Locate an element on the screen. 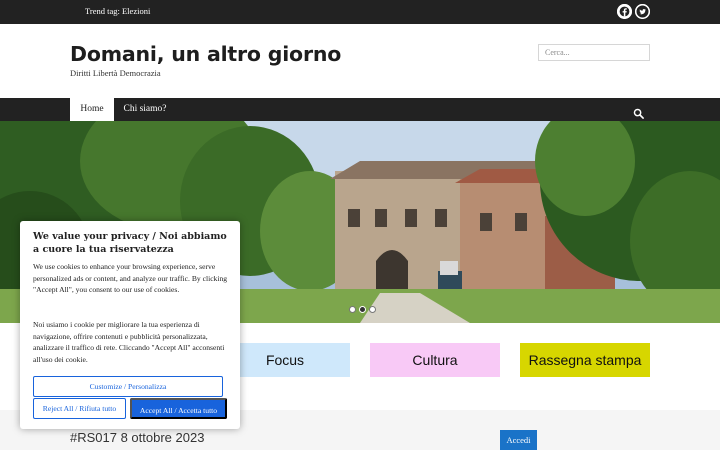 This screenshot has width=720, height=450. search-input is located at coordinates (594, 52).